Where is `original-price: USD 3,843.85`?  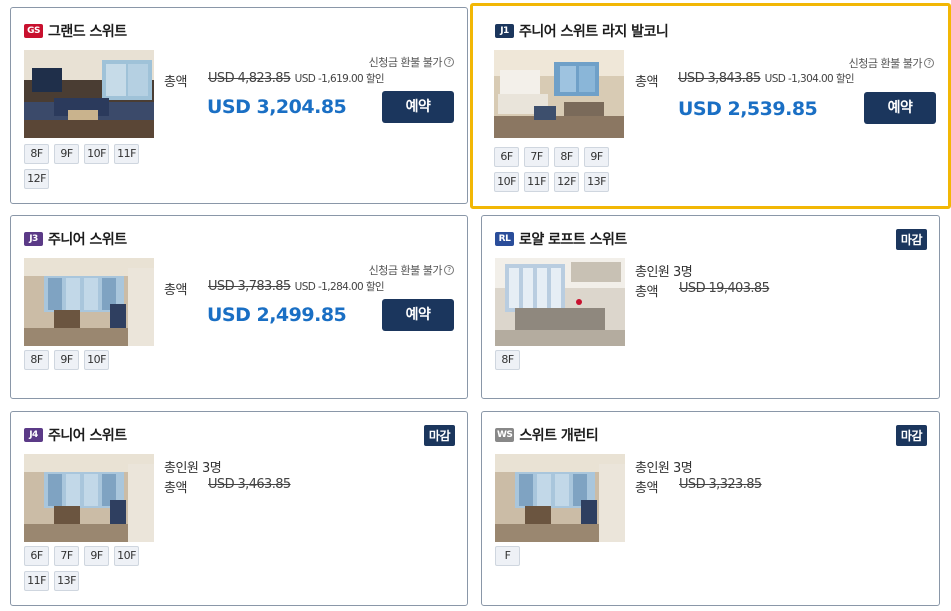
original-price: USD 3,843.85 is located at coordinates (719, 78).